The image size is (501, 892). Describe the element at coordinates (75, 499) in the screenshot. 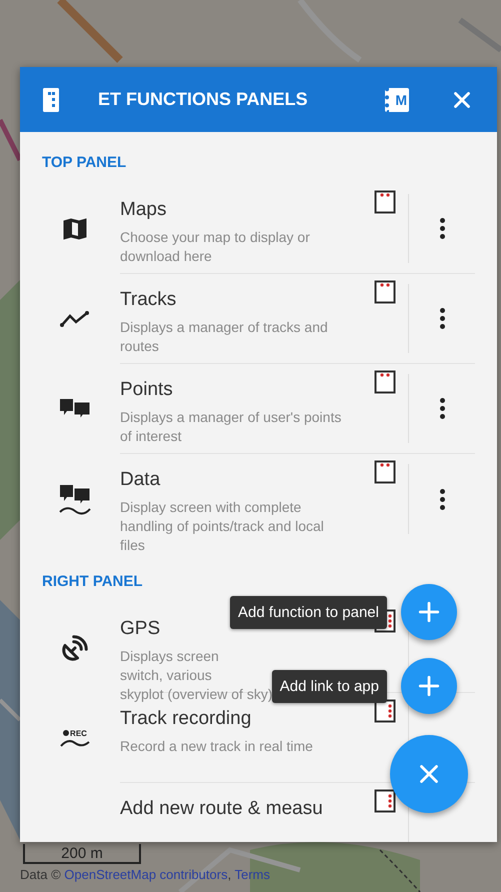

I see `data-icon` at that location.